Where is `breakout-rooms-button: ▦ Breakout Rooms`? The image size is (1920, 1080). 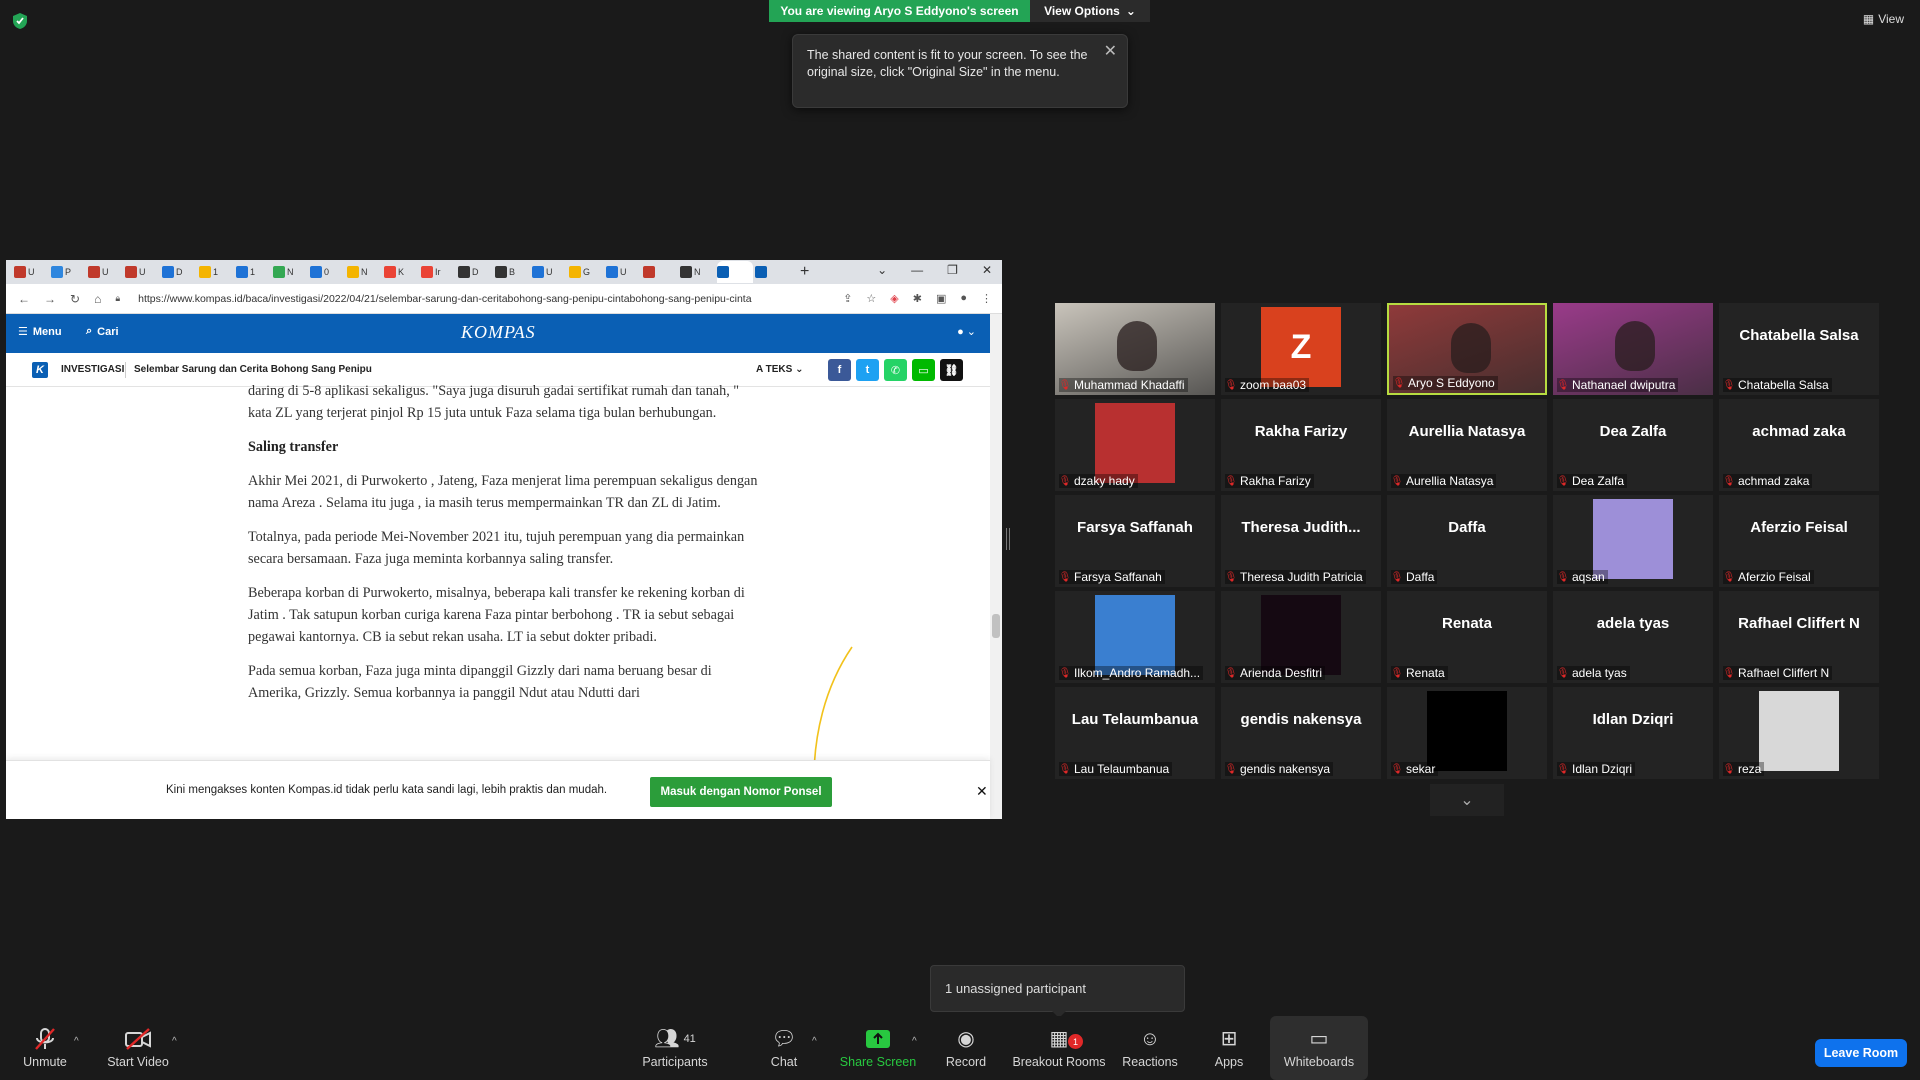
breakout-rooms-button: ▦ Breakout Rooms is located at coordinates (1059, 1048).